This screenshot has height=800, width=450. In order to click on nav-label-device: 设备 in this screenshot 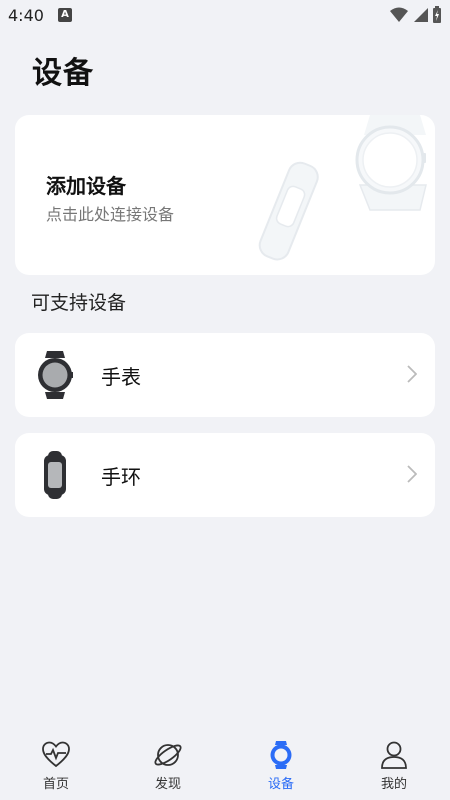, I will do `click(280, 784)`.